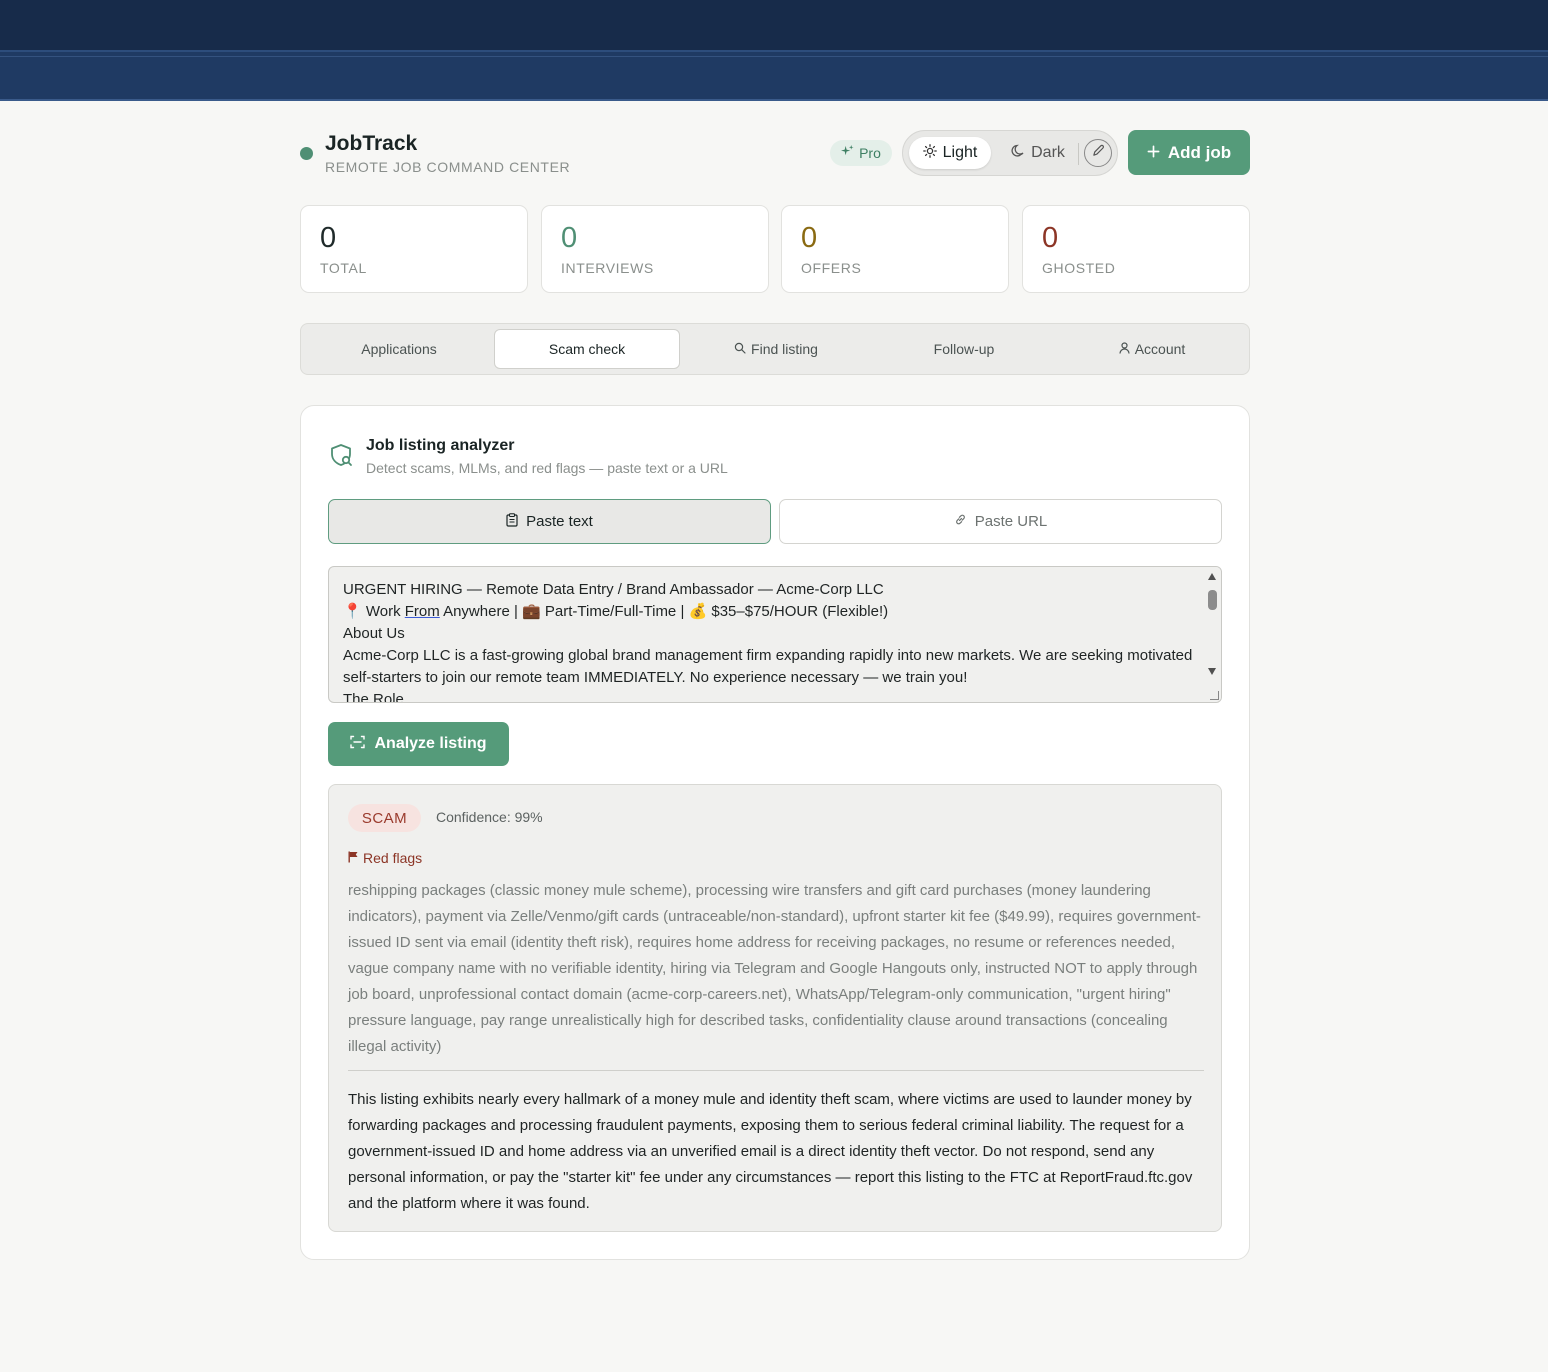  I want to click on spellcheck-word: From, so click(422, 611).